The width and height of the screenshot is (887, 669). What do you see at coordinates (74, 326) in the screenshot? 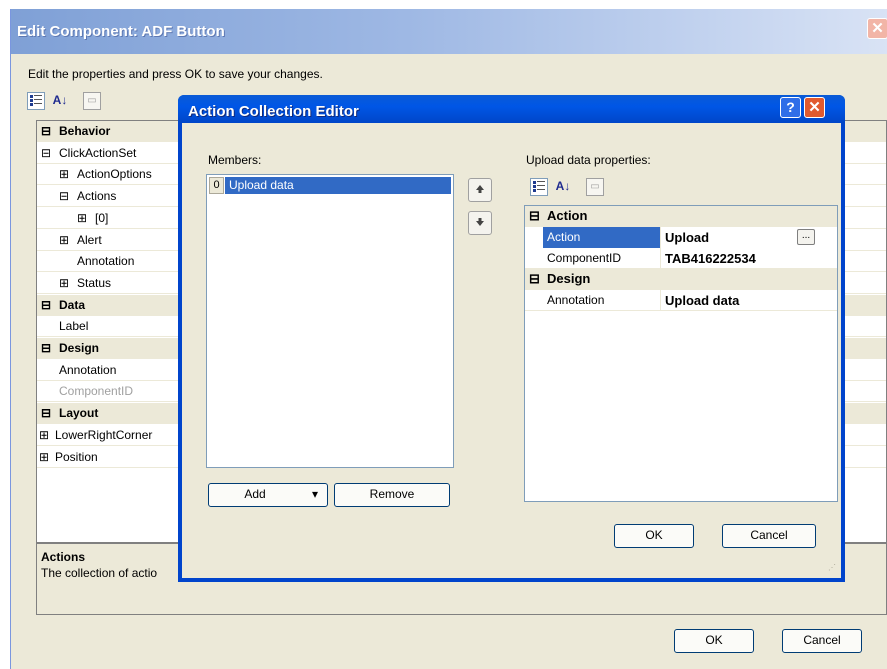
I see `grid-row-label: Label` at bounding box center [74, 326].